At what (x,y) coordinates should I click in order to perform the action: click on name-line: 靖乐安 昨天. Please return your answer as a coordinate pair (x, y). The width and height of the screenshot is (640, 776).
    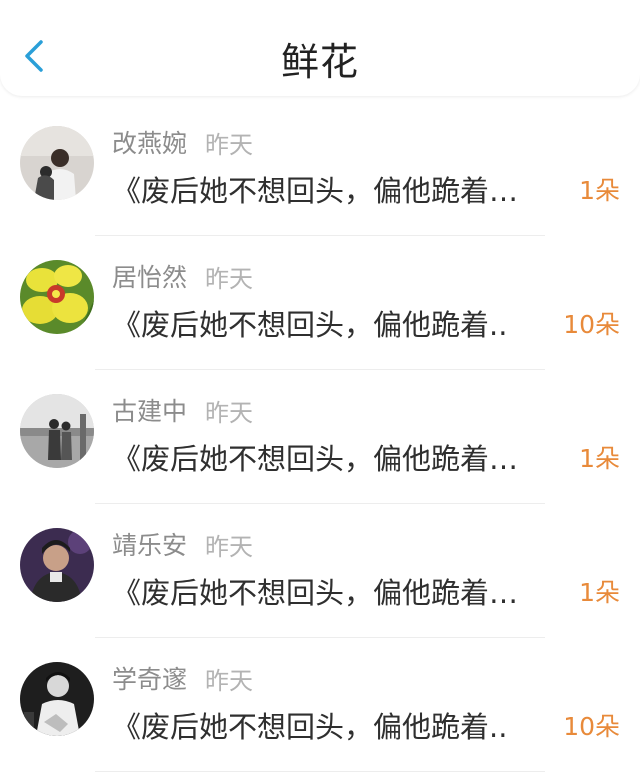
    Looking at the image, I should click on (182, 544).